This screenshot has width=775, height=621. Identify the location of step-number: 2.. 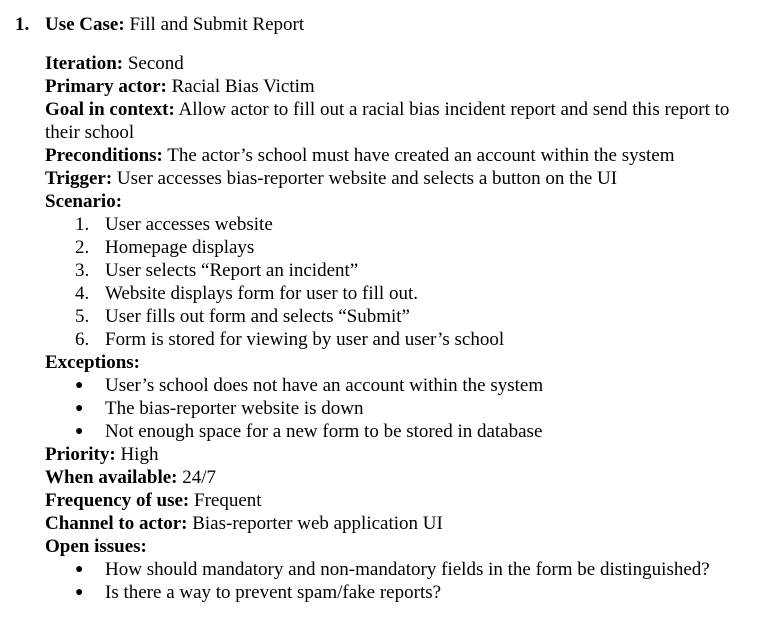
(82, 247).